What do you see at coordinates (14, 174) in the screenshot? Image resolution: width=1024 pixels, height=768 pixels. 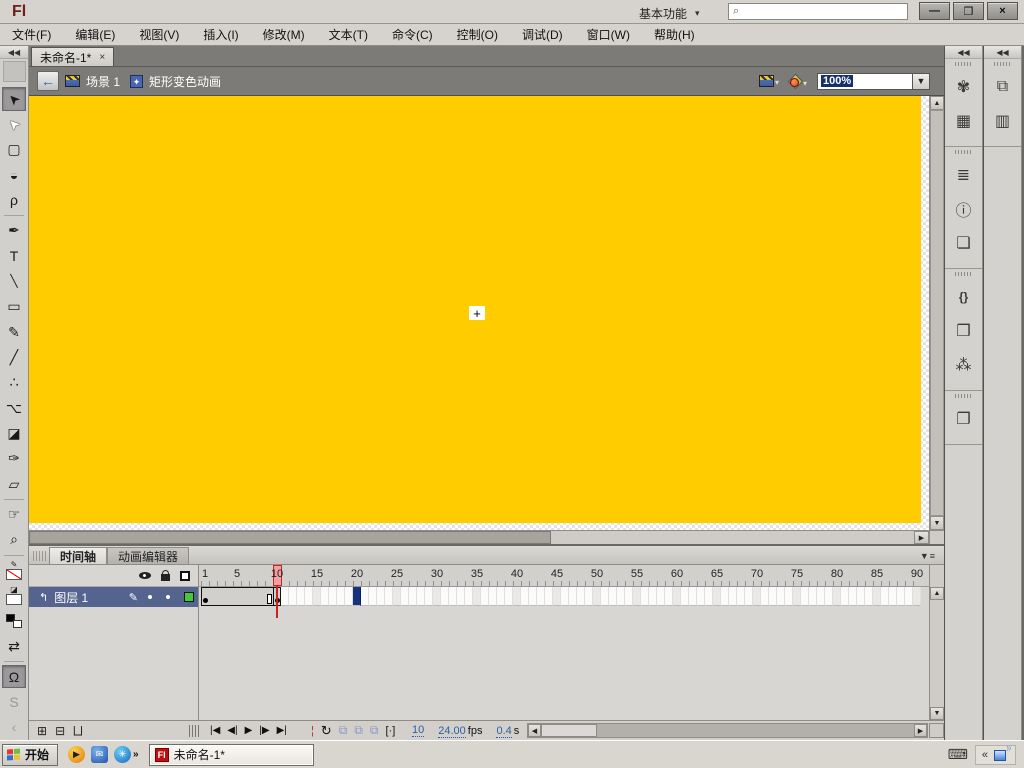 I see `threed-rotation-tool: ◒` at bounding box center [14, 174].